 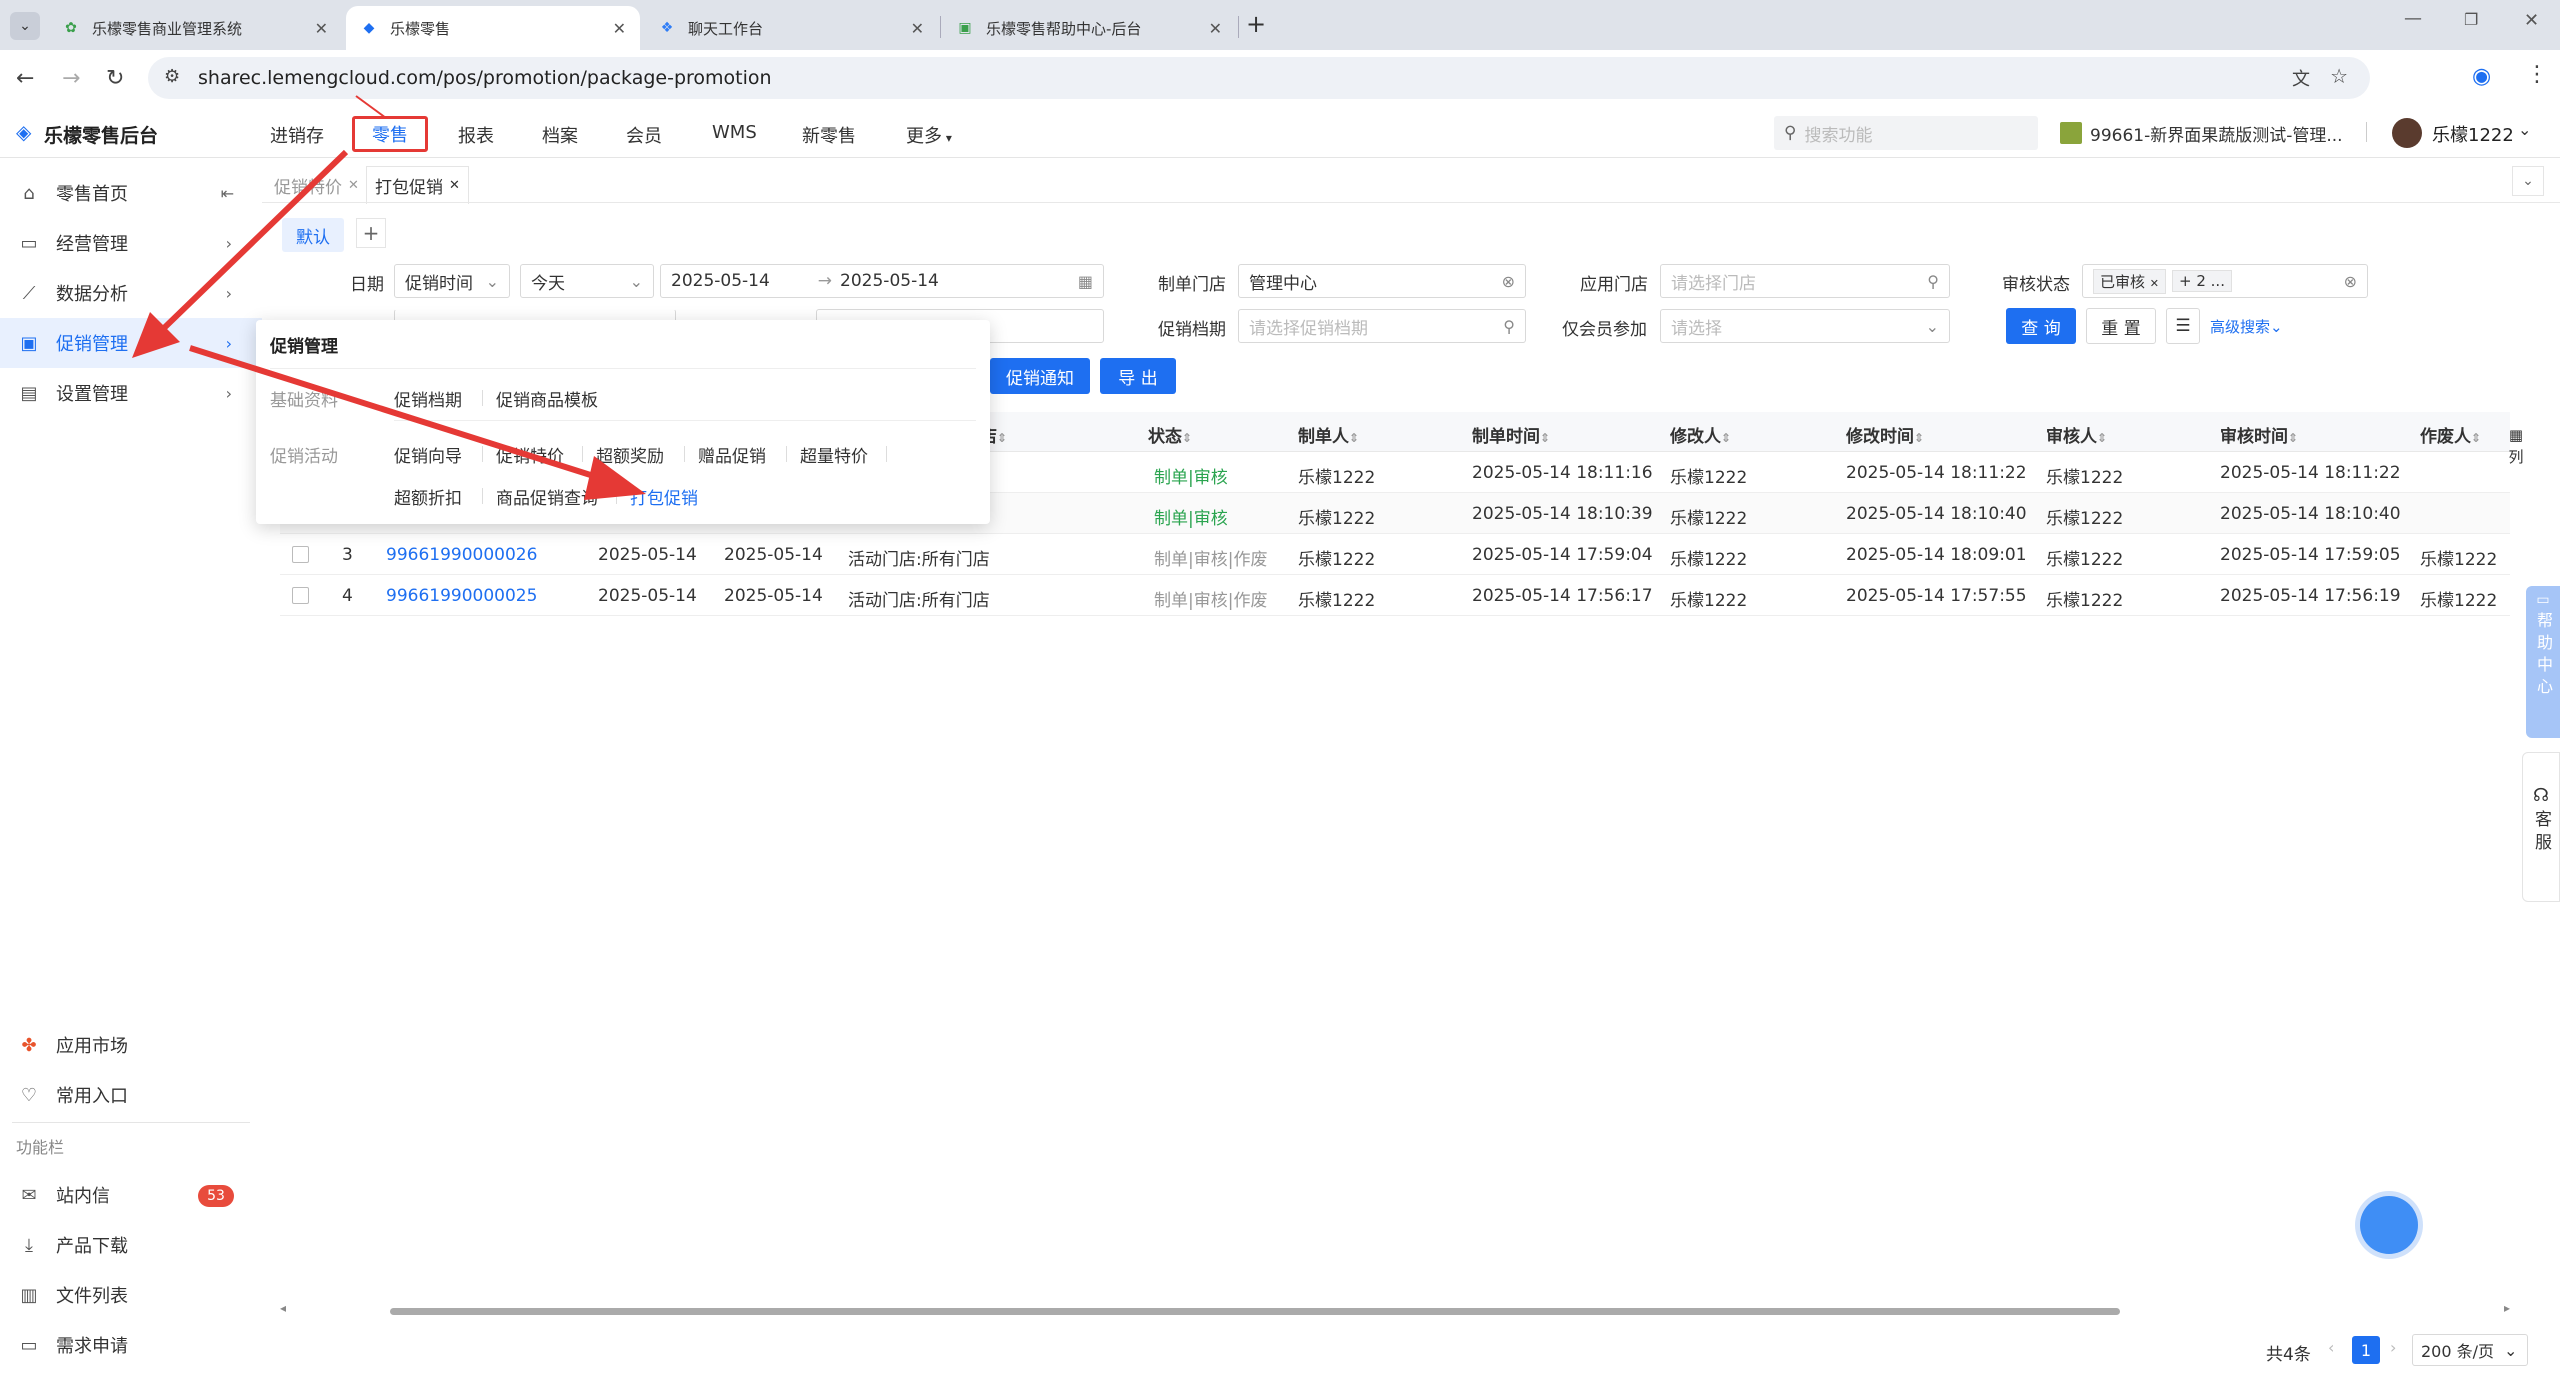 What do you see at coordinates (461, 596) in the screenshot?
I see `row-code-link: 99661990000025` at bounding box center [461, 596].